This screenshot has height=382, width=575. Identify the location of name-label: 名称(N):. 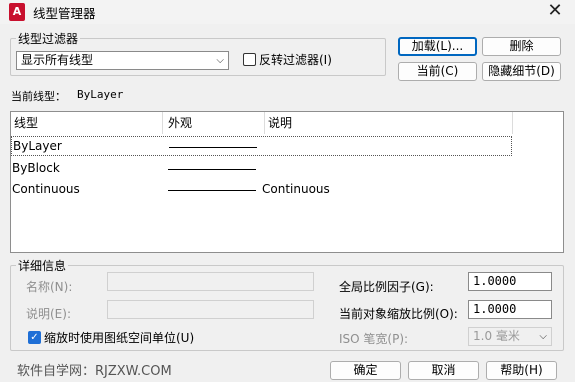
(49, 287).